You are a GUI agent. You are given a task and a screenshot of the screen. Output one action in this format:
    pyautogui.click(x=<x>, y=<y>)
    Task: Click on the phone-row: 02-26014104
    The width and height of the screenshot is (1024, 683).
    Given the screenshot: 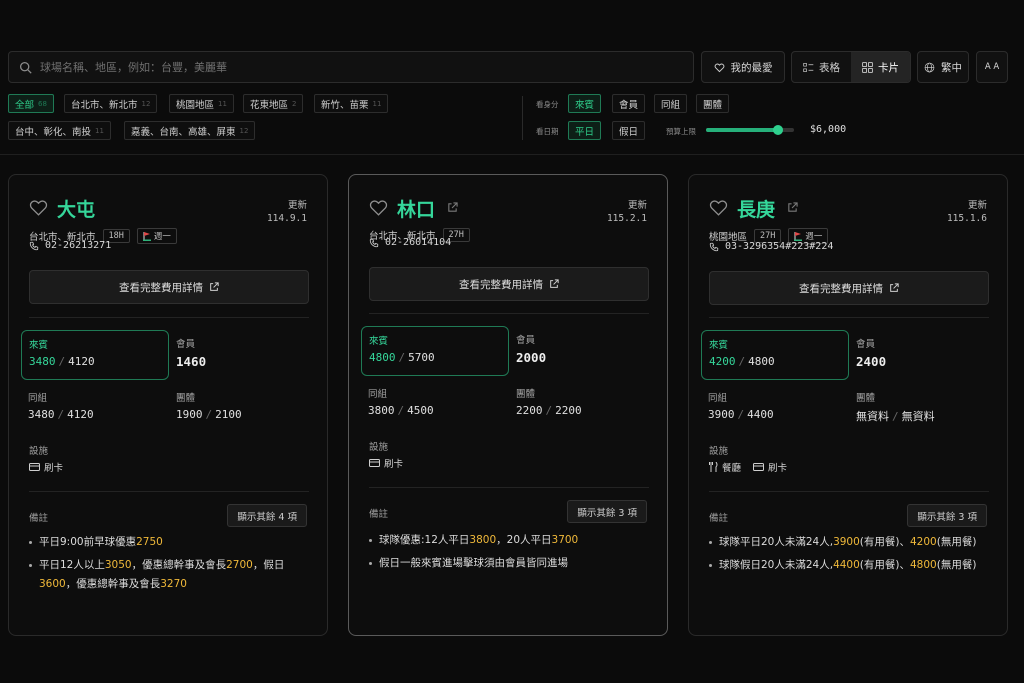 What is the action you would take?
    pyautogui.click(x=410, y=242)
    